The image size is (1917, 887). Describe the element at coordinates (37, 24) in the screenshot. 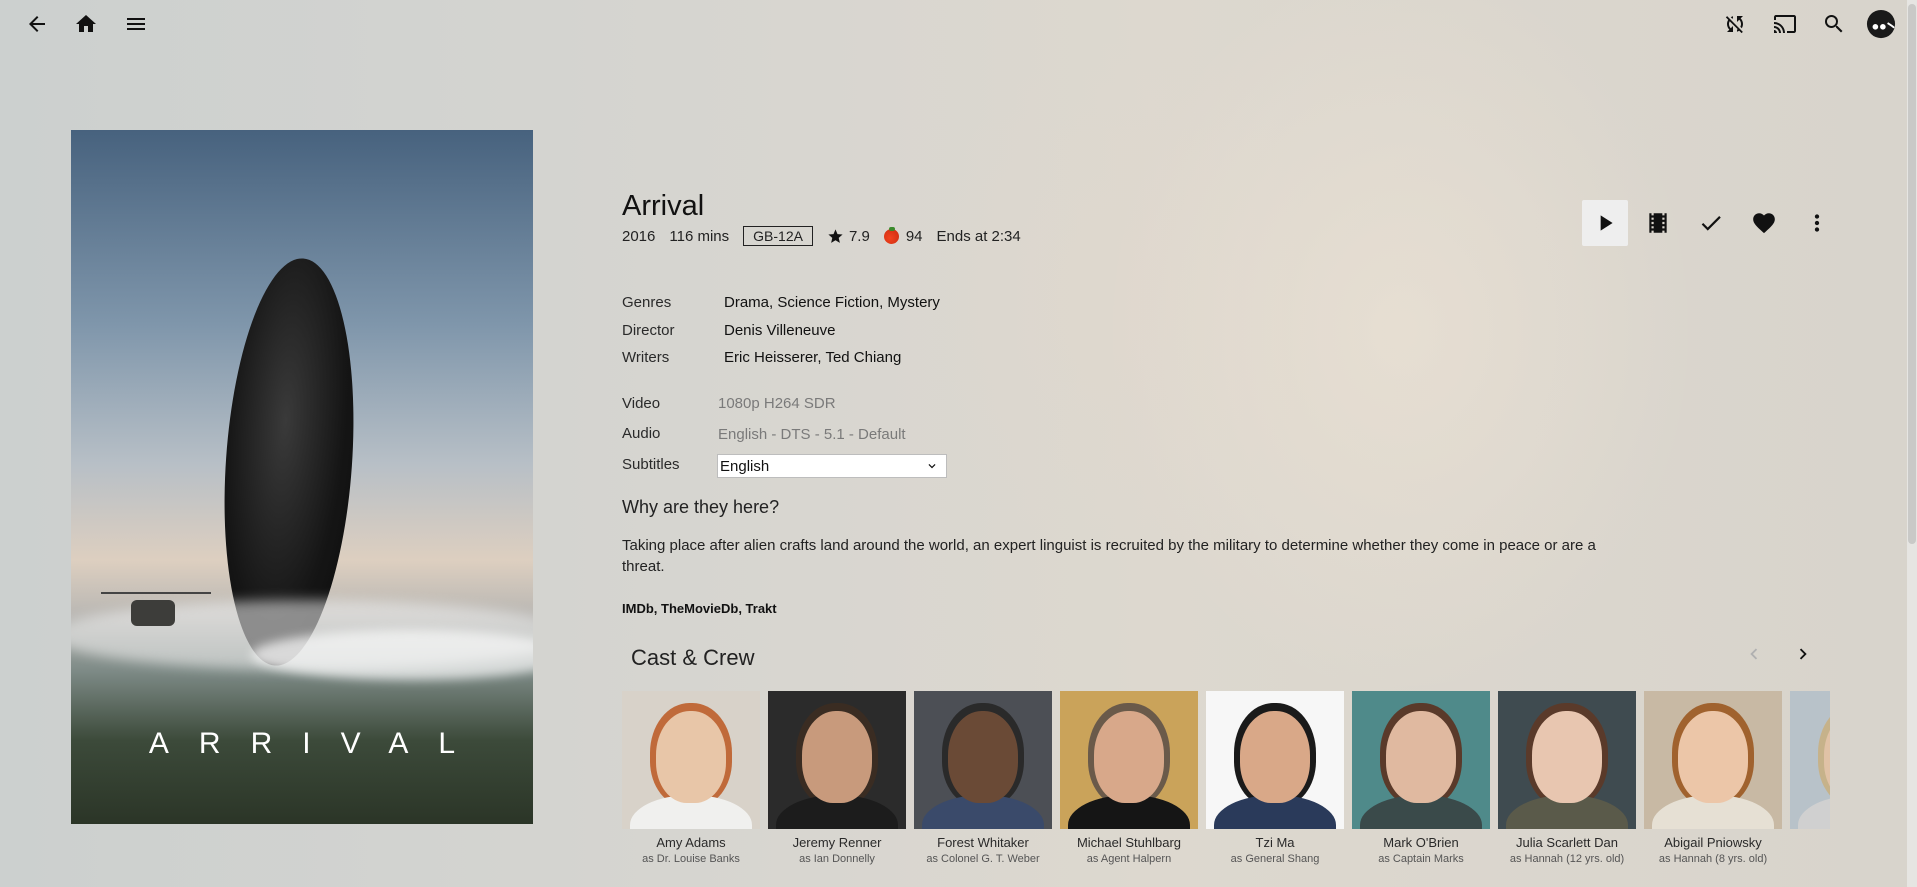

I see `arrow-left-icon` at that location.